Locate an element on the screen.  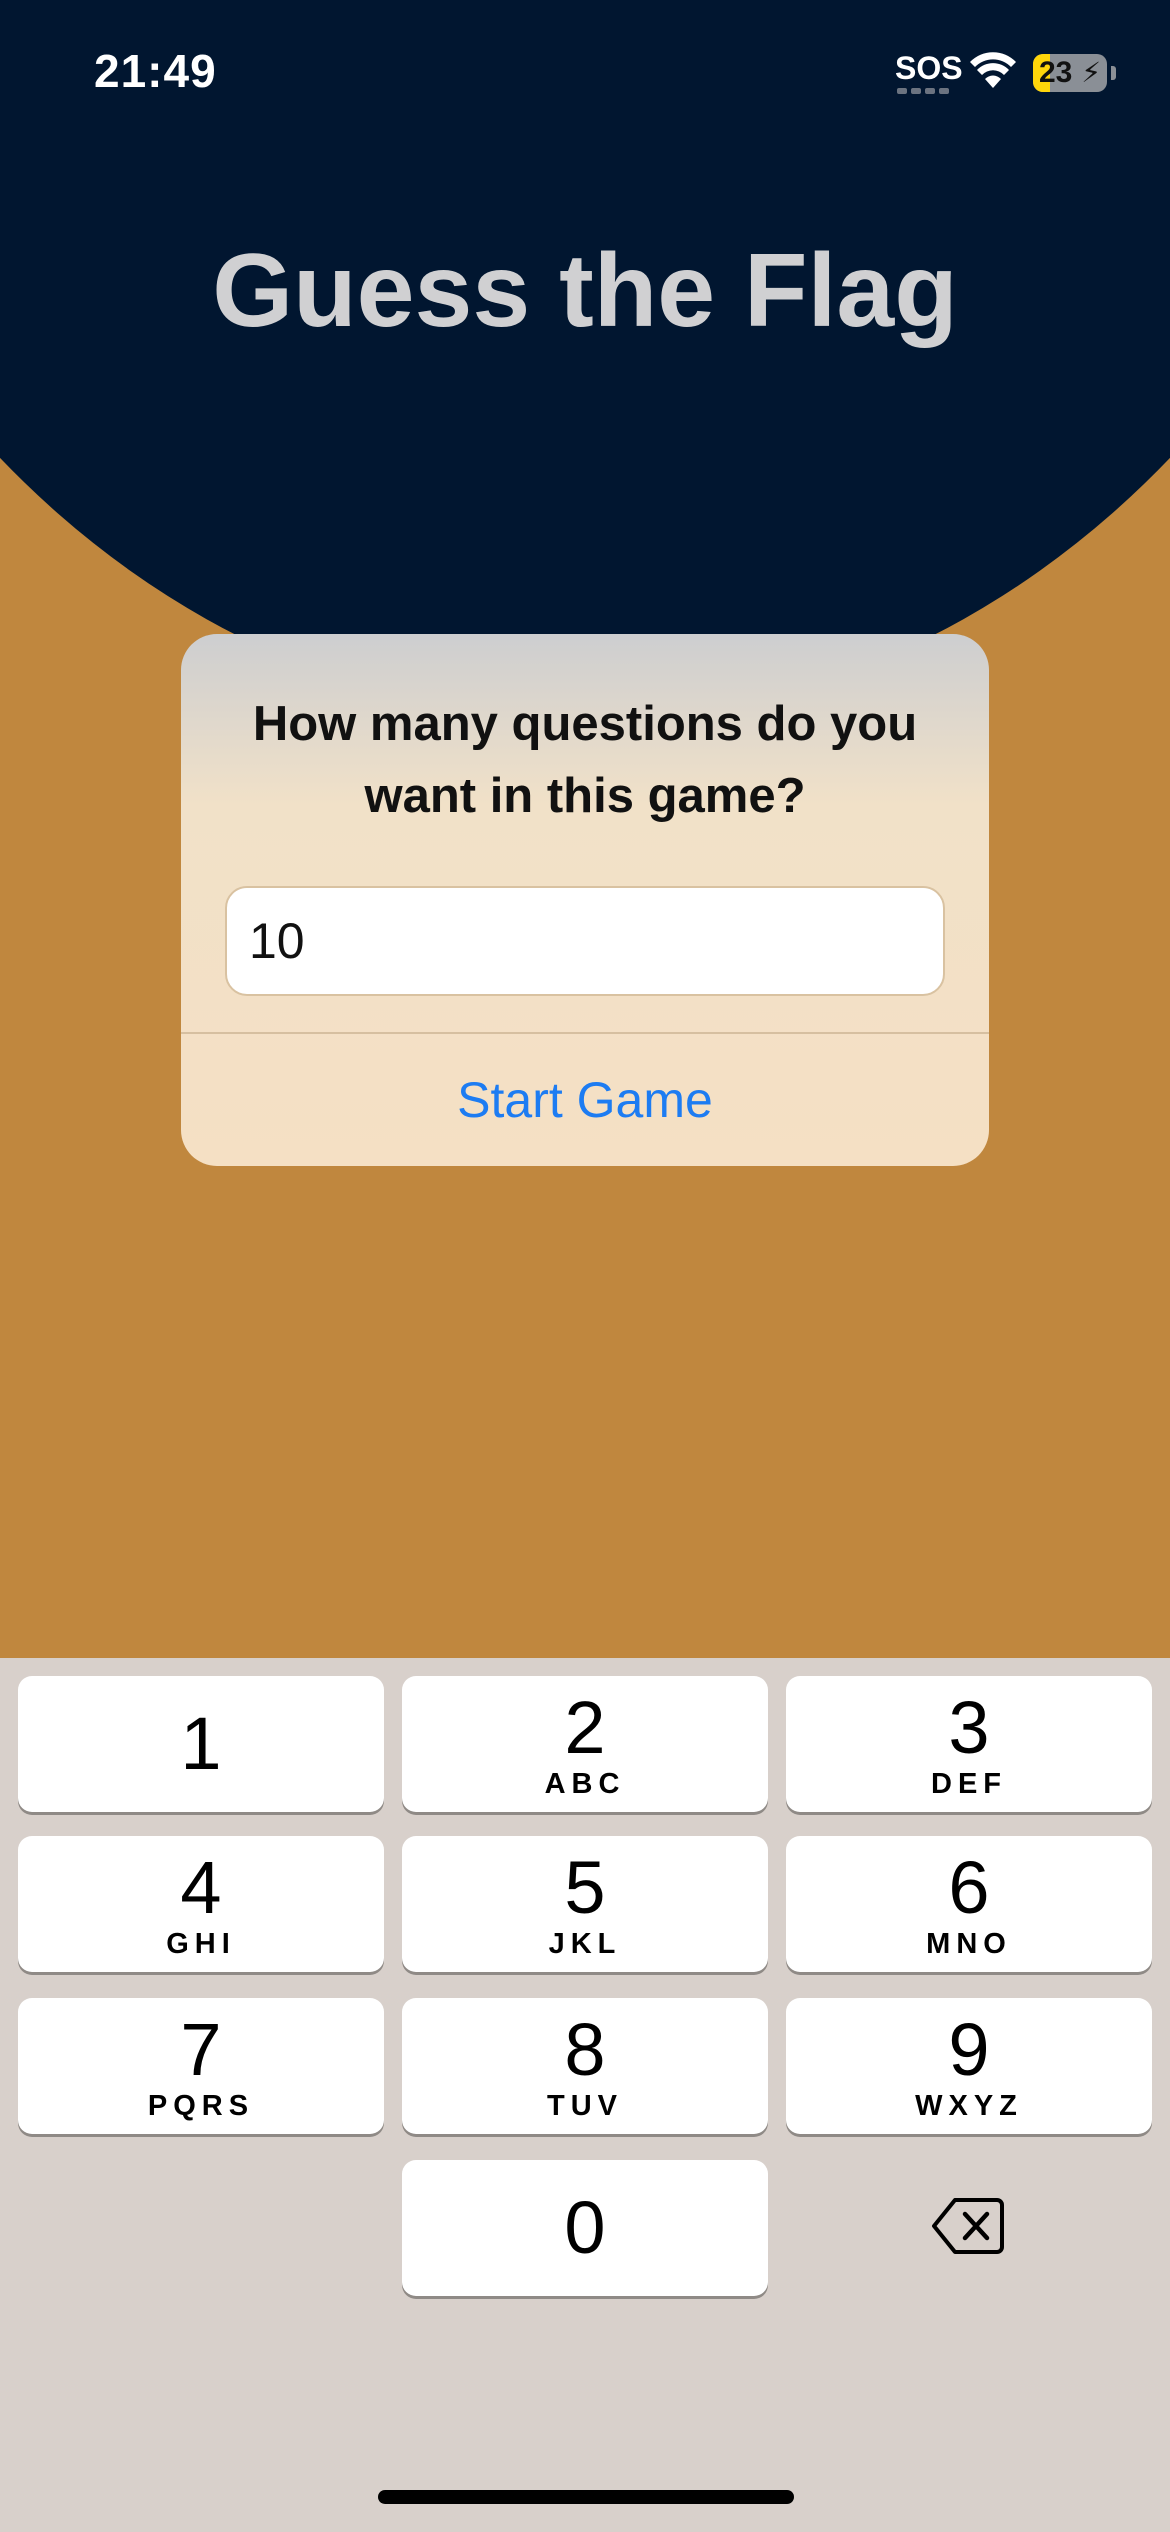
key-6: 6 MNO is located at coordinates (969, 1904).